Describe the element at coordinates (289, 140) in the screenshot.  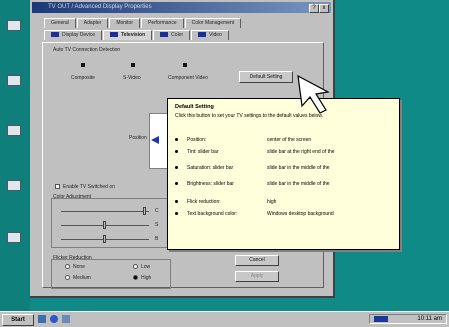
I see `tooltip-row-value: center of the screen` at that location.